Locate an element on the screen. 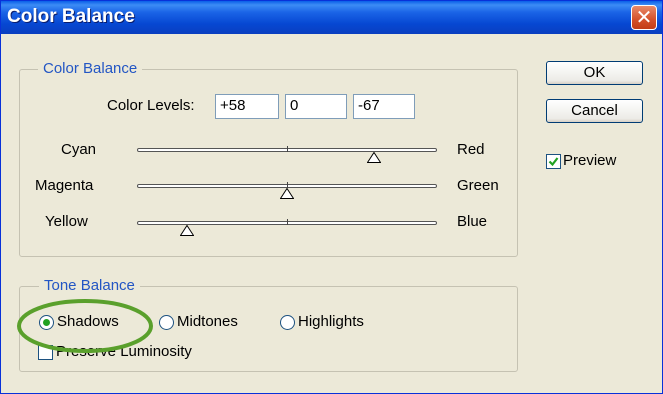 The height and width of the screenshot is (394, 663). yellow-blue-level-field: -67 is located at coordinates (384, 106).